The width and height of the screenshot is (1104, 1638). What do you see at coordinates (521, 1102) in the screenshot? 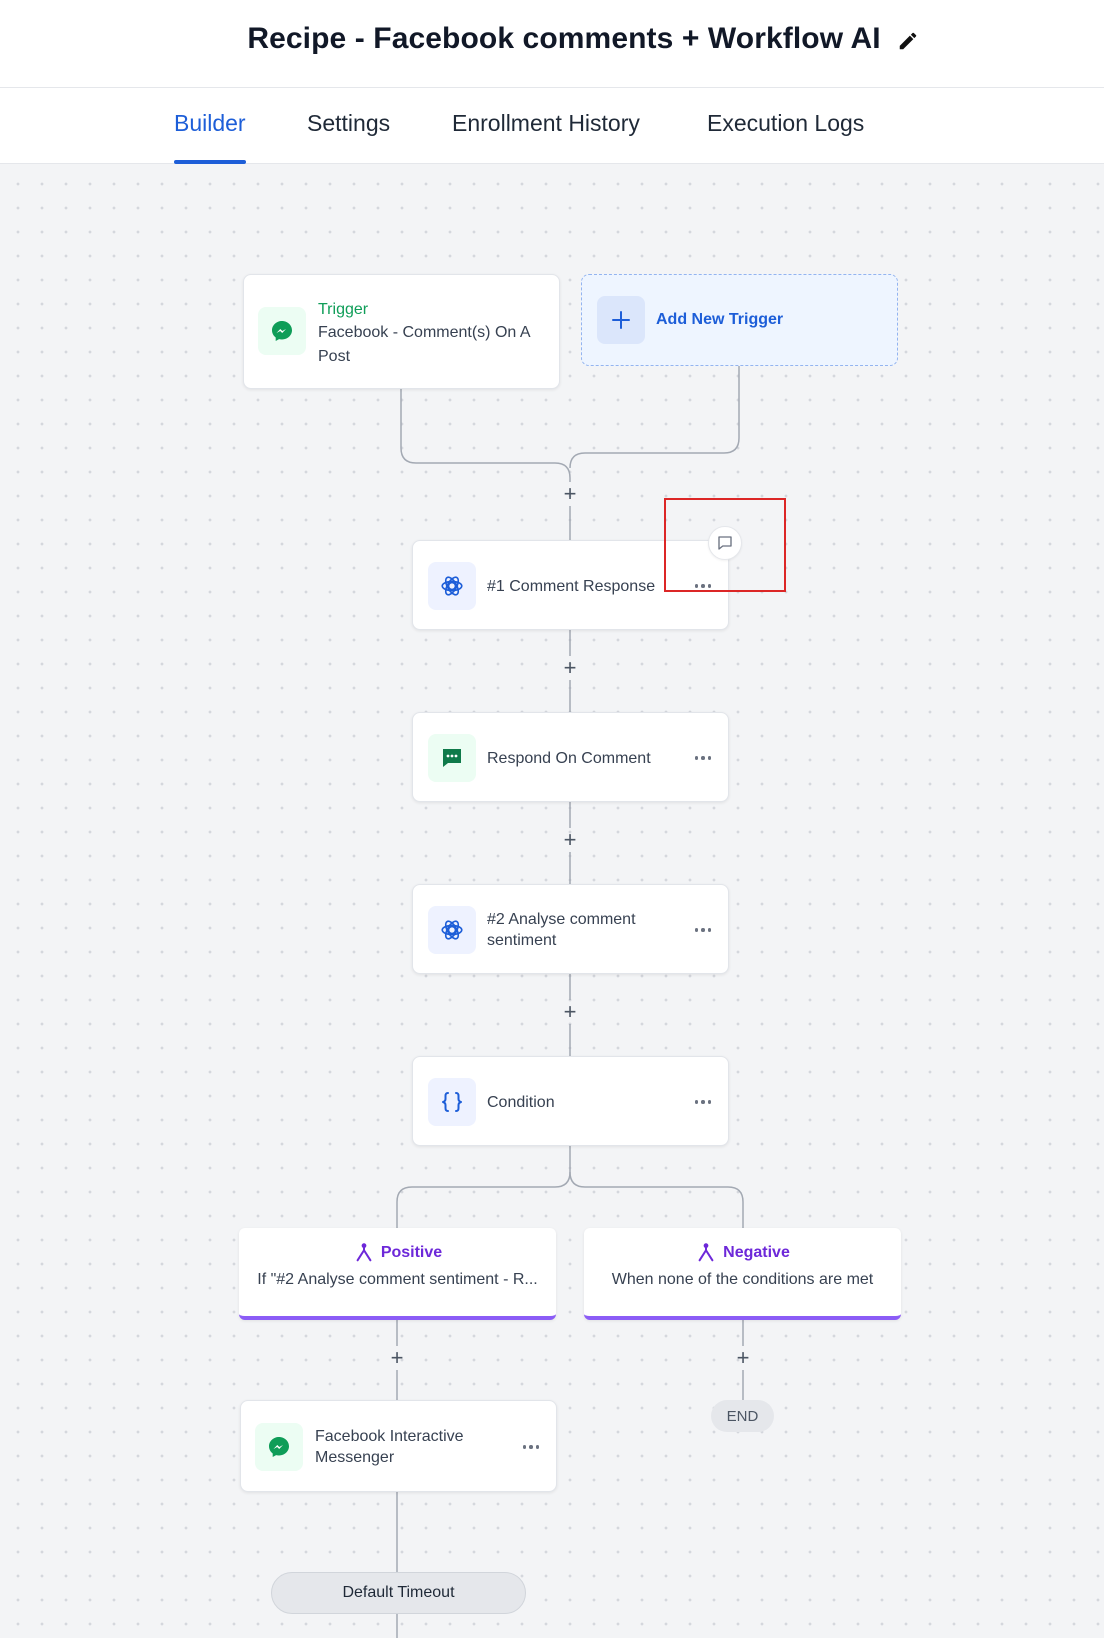
I see `action-label: Condition` at bounding box center [521, 1102].